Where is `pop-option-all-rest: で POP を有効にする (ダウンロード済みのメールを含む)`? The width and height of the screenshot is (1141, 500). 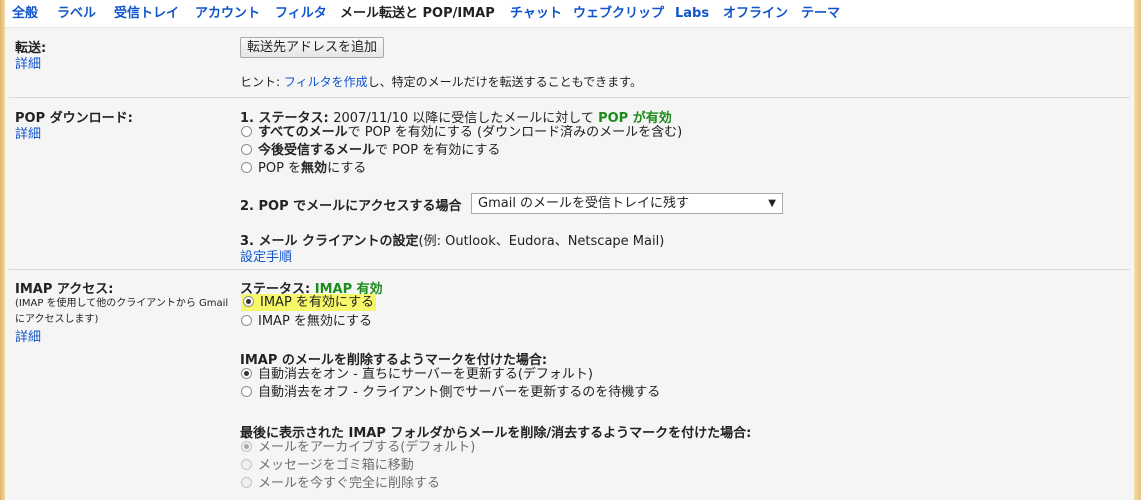 pop-option-all-rest: で POP を有効にする (ダウンロード済みのメールを含む) is located at coordinates (515, 132).